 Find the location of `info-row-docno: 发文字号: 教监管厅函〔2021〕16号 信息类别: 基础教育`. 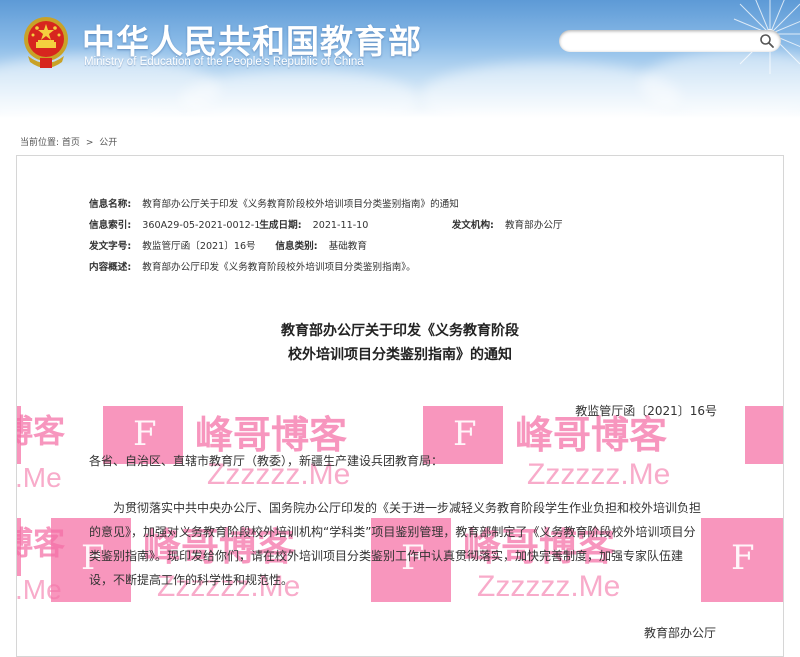

info-row-docno: 发文字号: 教监管厅函〔2021〕16号 信息类别: 基础教育 is located at coordinates (228, 245).